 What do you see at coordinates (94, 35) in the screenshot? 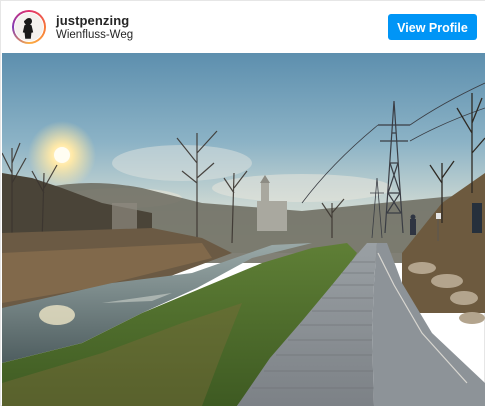
I see `location-link: Wienfluss-Weg` at bounding box center [94, 35].